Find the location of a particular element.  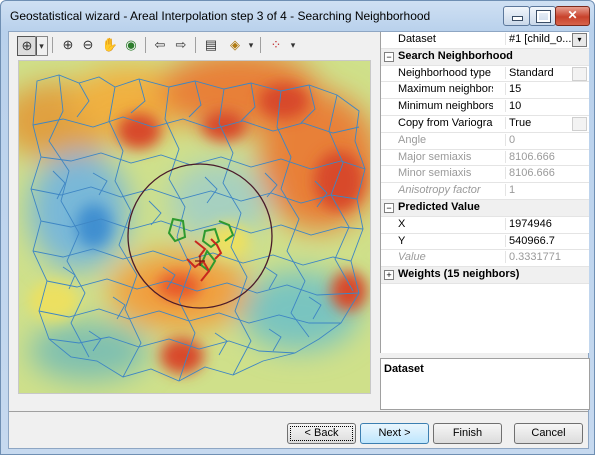

property-row: Maximum neighbors 15 is located at coordinates (485, 91).